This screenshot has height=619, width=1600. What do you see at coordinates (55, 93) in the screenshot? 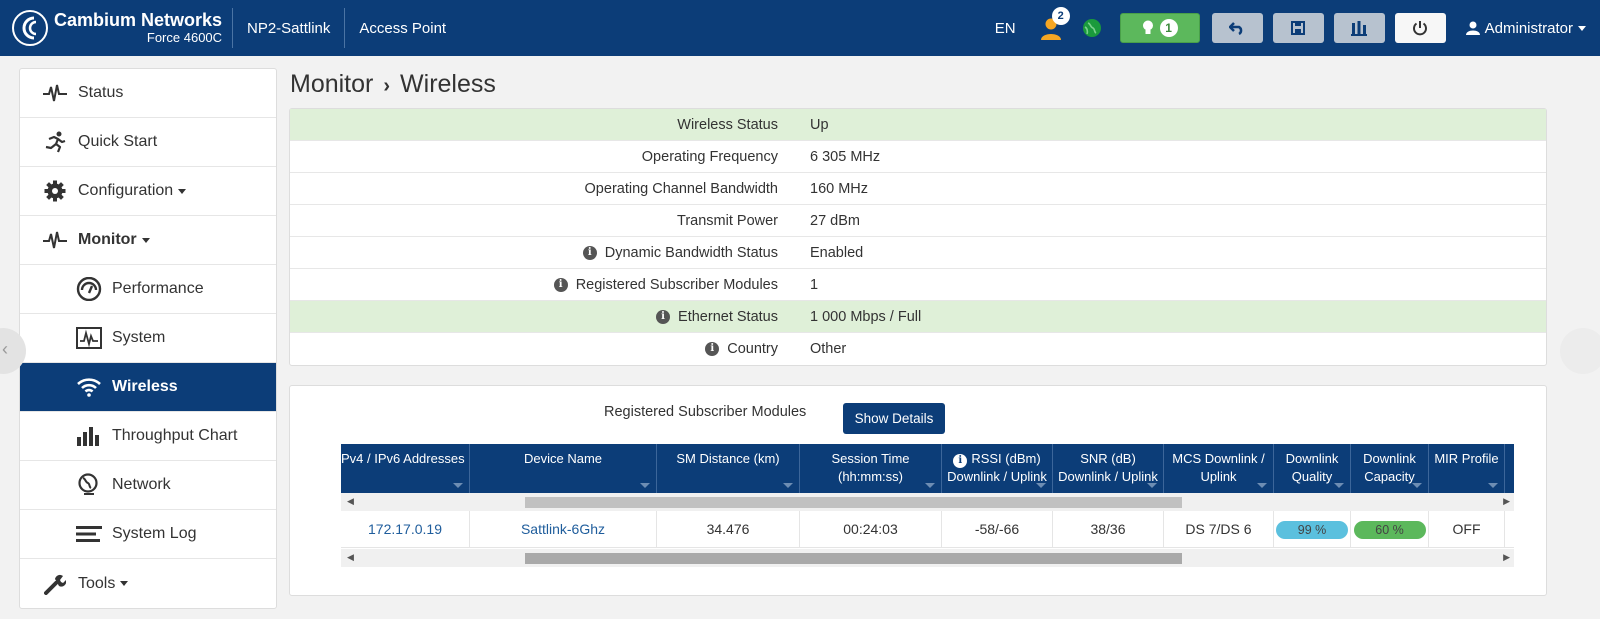
I see `pulse-icon` at bounding box center [55, 93].